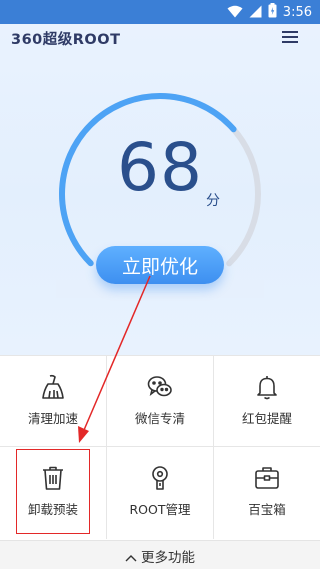 This screenshot has height=569, width=320. I want to click on menu-icon, so click(291, 37).